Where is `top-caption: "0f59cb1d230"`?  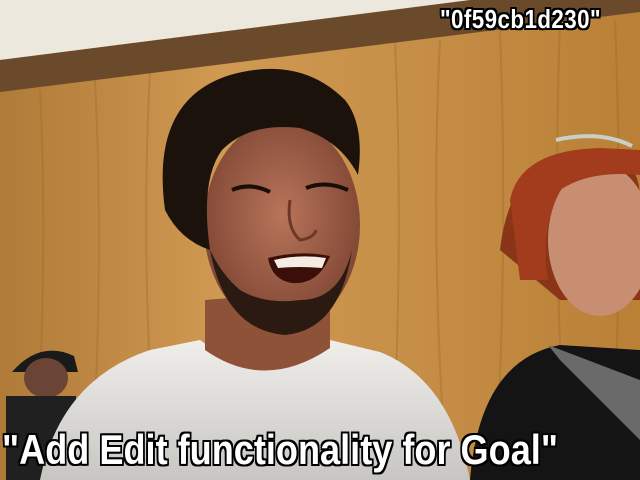 top-caption: "0f59cb1d230" is located at coordinates (521, 19).